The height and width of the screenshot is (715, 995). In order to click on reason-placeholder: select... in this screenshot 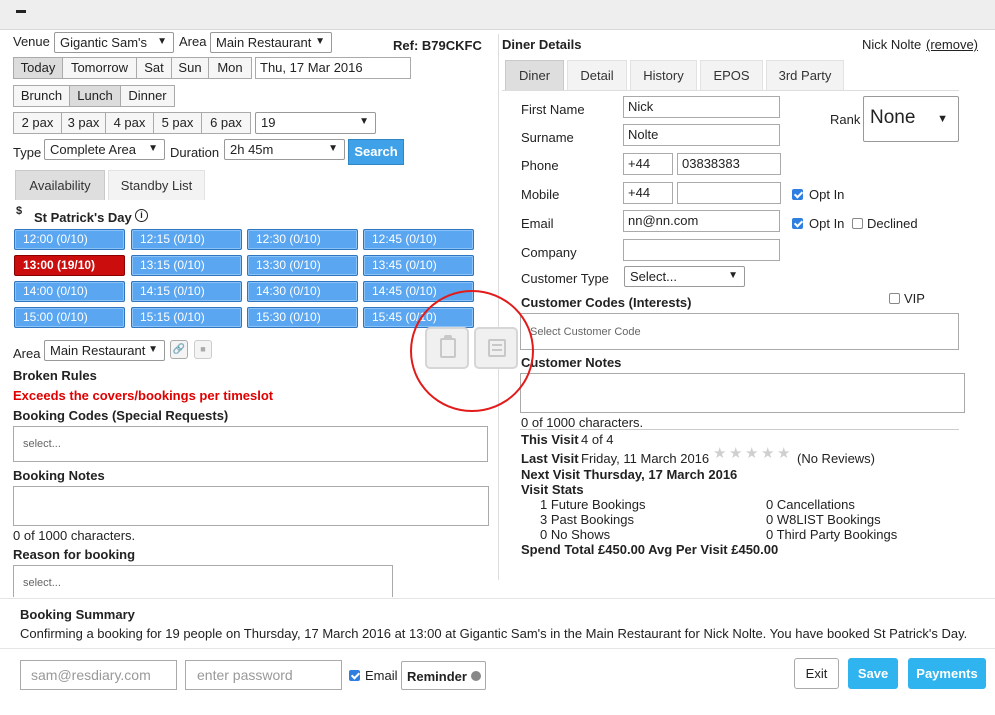, I will do `click(42, 583)`.